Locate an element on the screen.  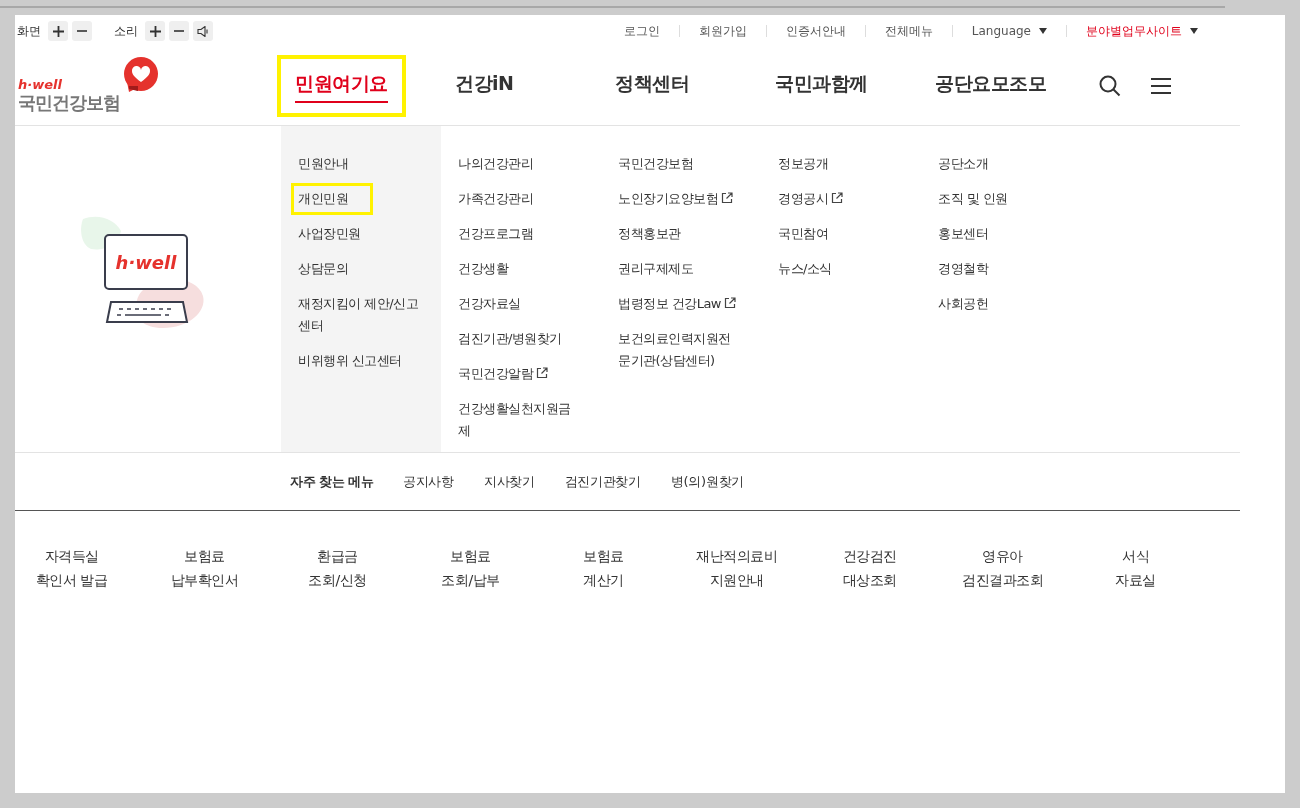
search-icon is located at coordinates (1110, 86).